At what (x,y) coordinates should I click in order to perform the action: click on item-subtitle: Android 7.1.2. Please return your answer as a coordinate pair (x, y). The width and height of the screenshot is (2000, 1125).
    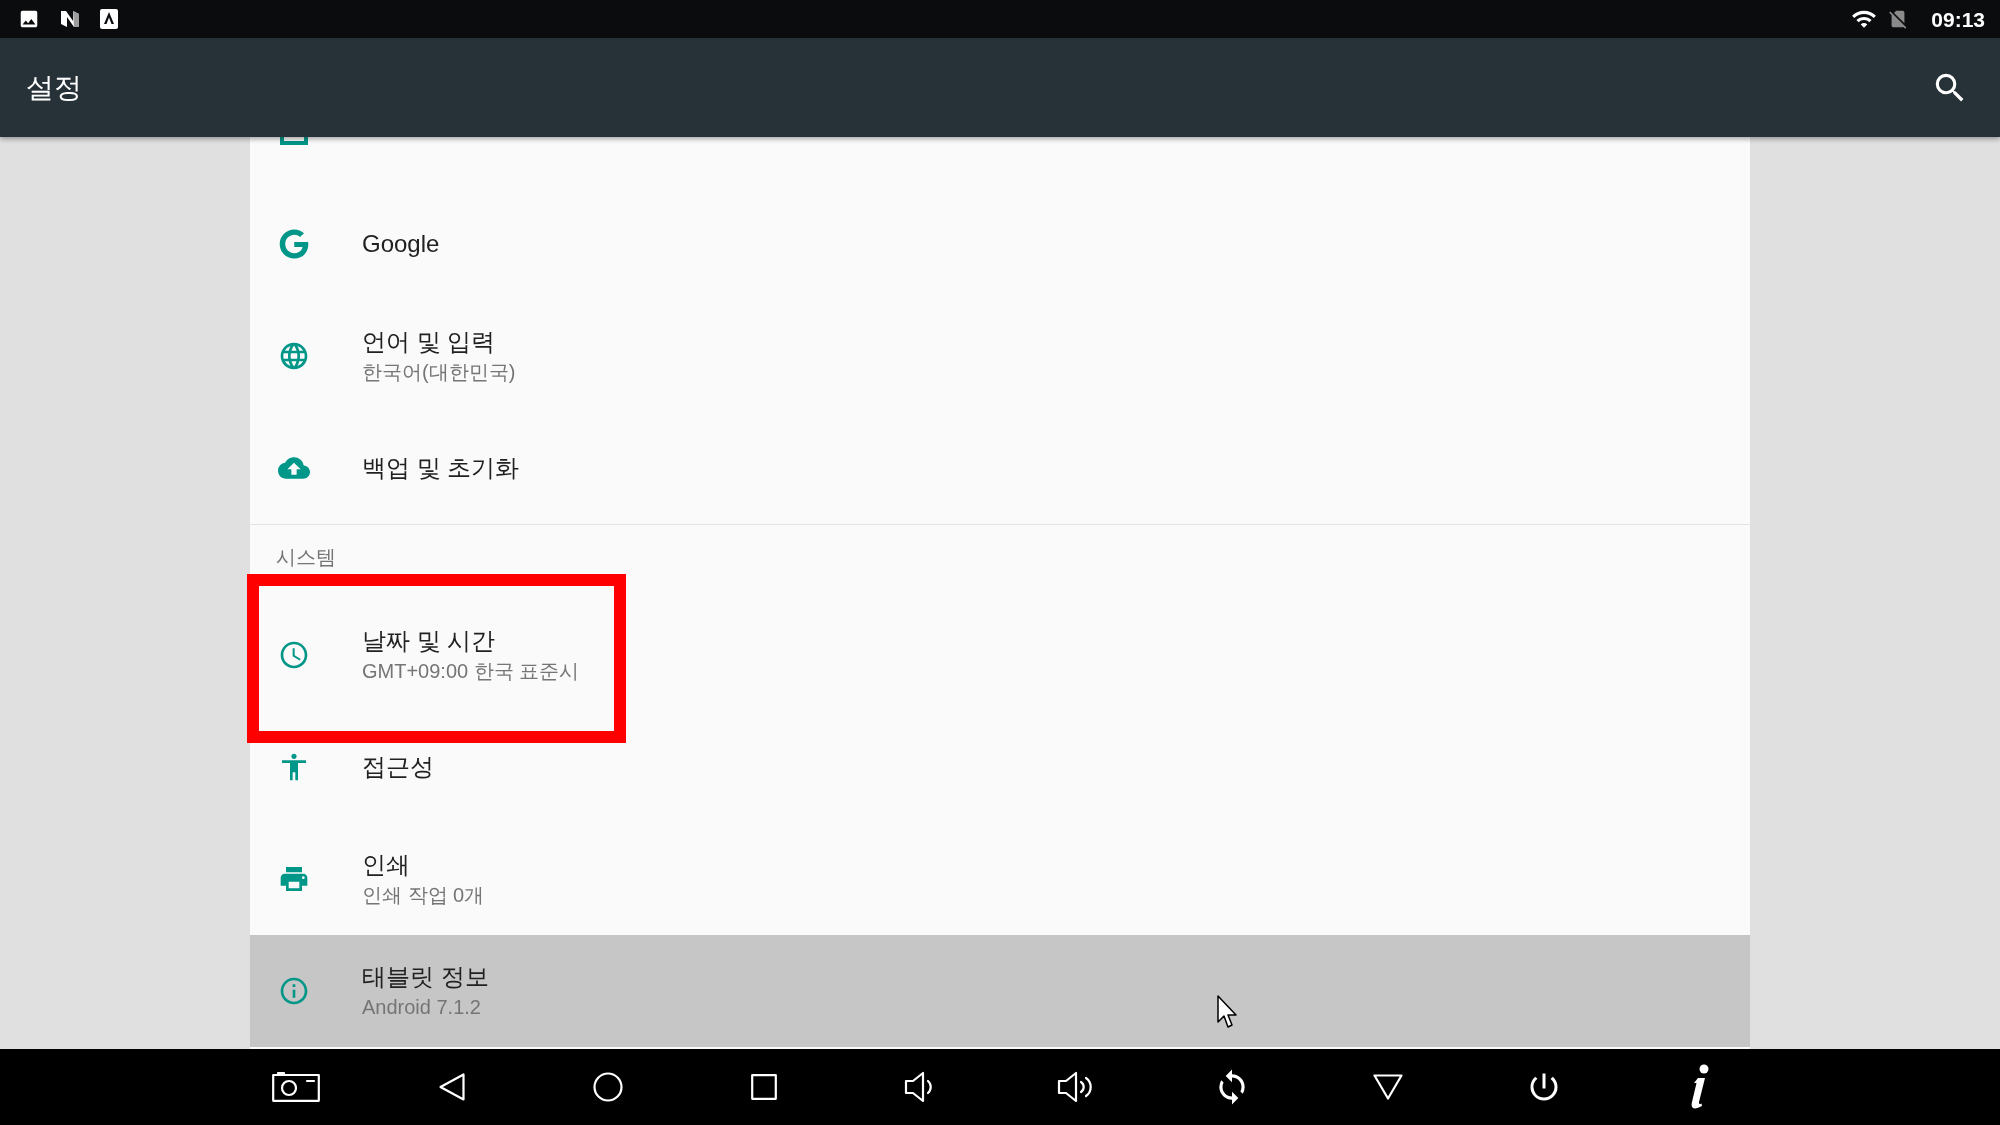
    Looking at the image, I should click on (422, 1007).